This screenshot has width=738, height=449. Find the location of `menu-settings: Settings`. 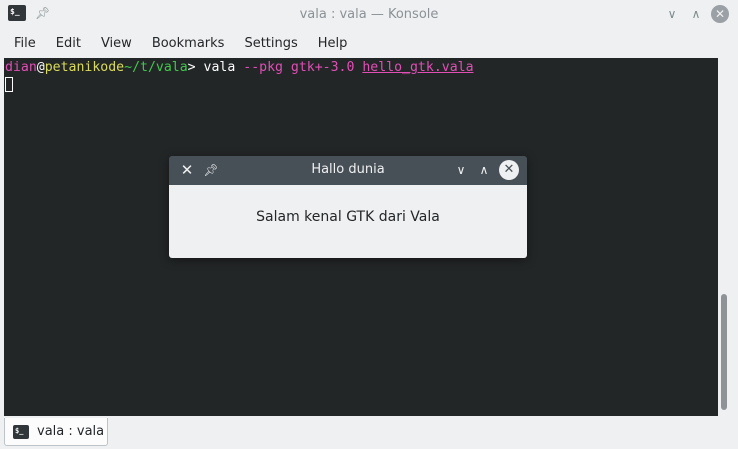

menu-settings: Settings is located at coordinates (270, 44).